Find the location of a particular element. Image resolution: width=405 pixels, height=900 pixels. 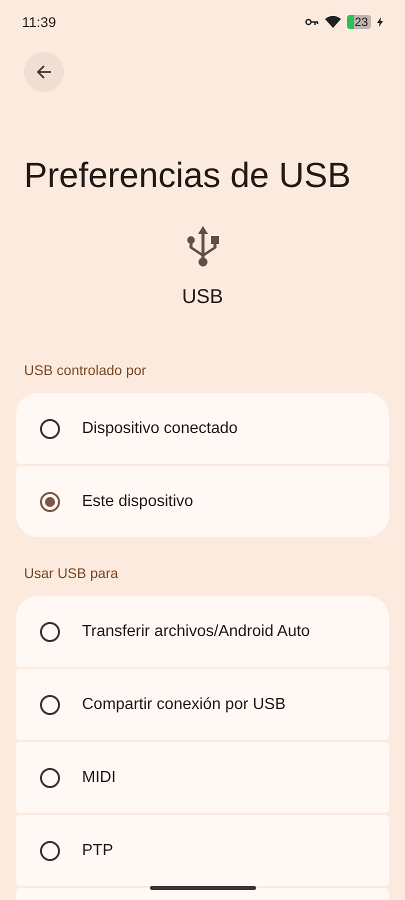

status-time: 11:39 is located at coordinates (39, 22).